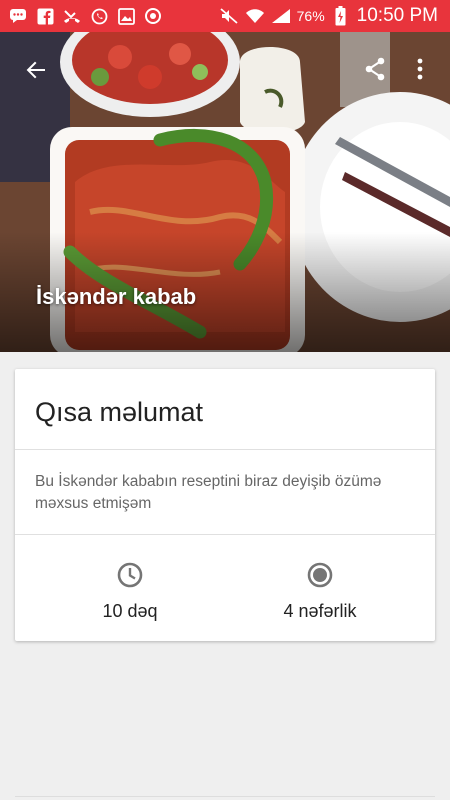 The width and height of the screenshot is (450, 800). I want to click on system-status: 76% 10:50 PM, so click(334, 16).